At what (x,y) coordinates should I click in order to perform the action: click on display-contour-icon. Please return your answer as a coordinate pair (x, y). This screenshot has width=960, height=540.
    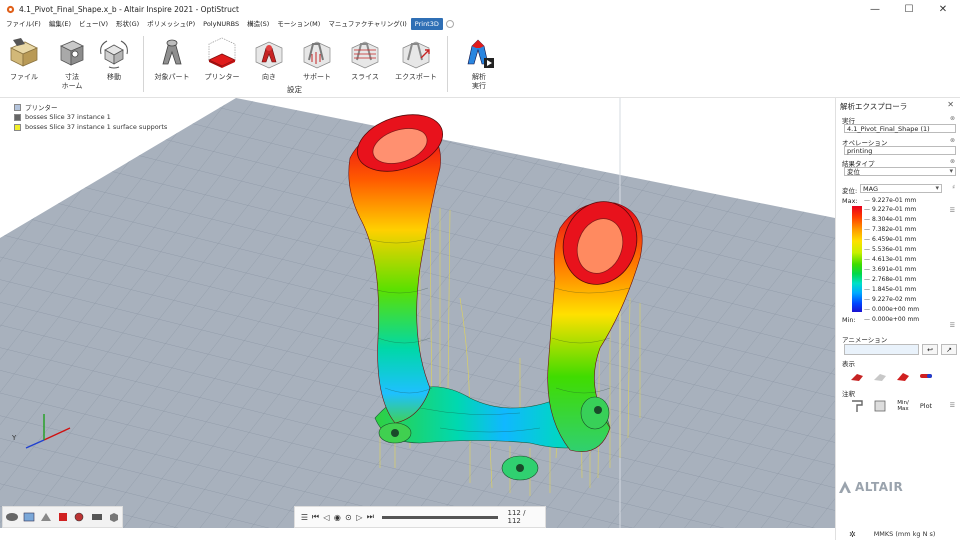
    Looking at the image, I should click on (903, 376).